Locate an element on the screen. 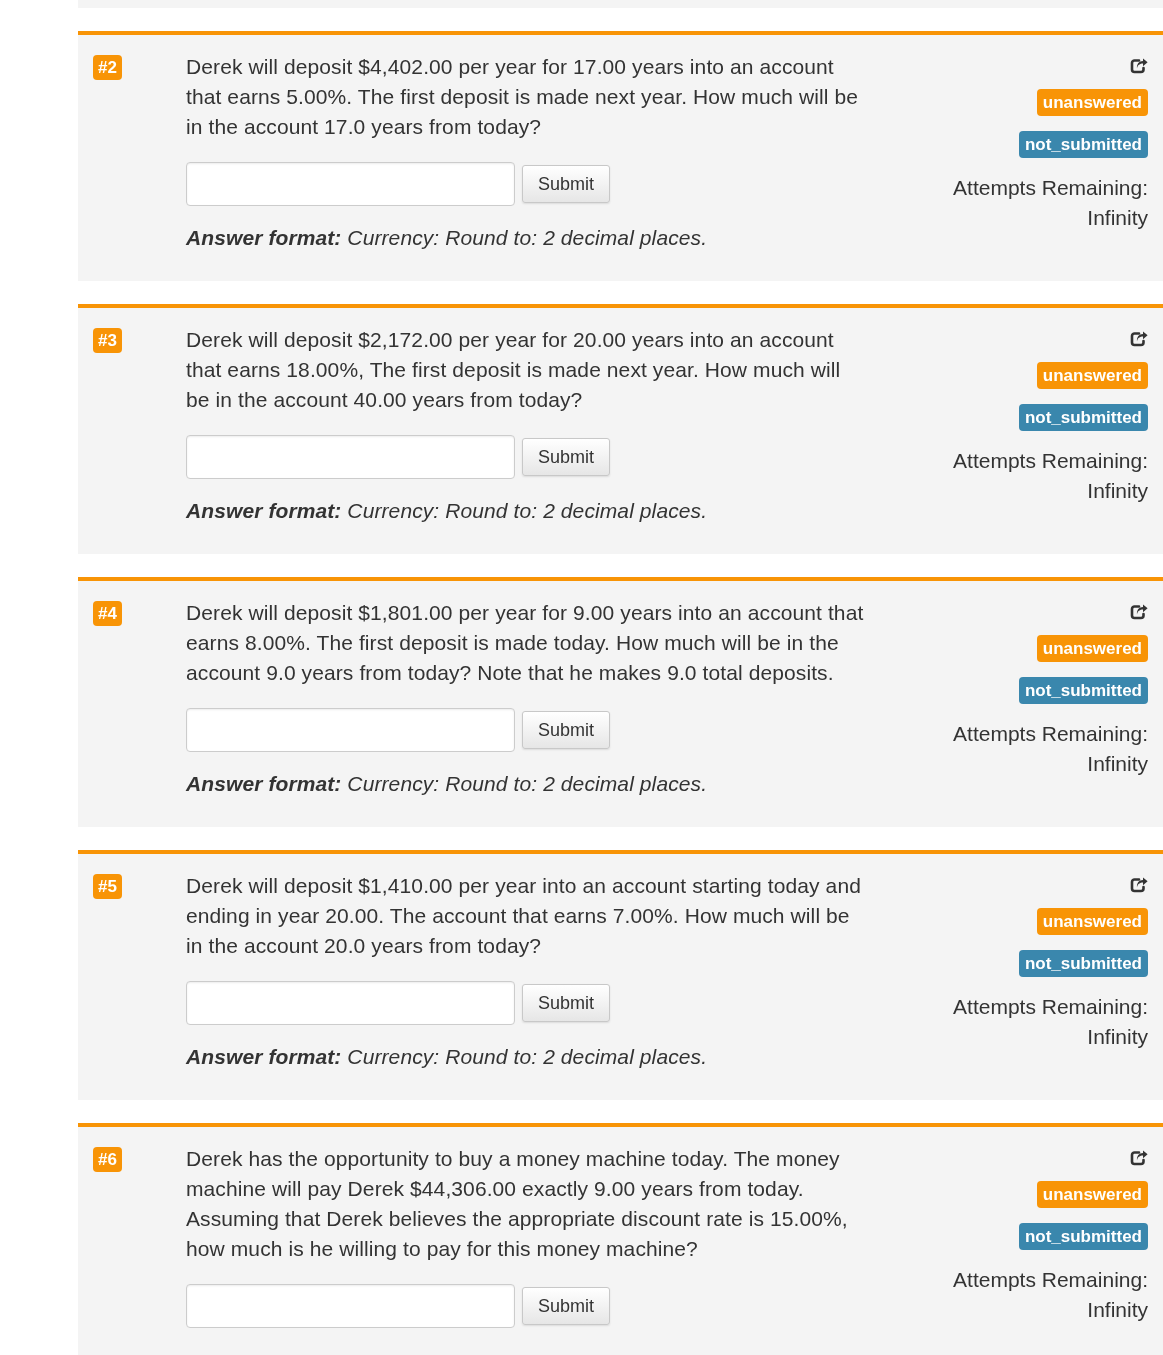  question-number: #2 is located at coordinates (107, 67).